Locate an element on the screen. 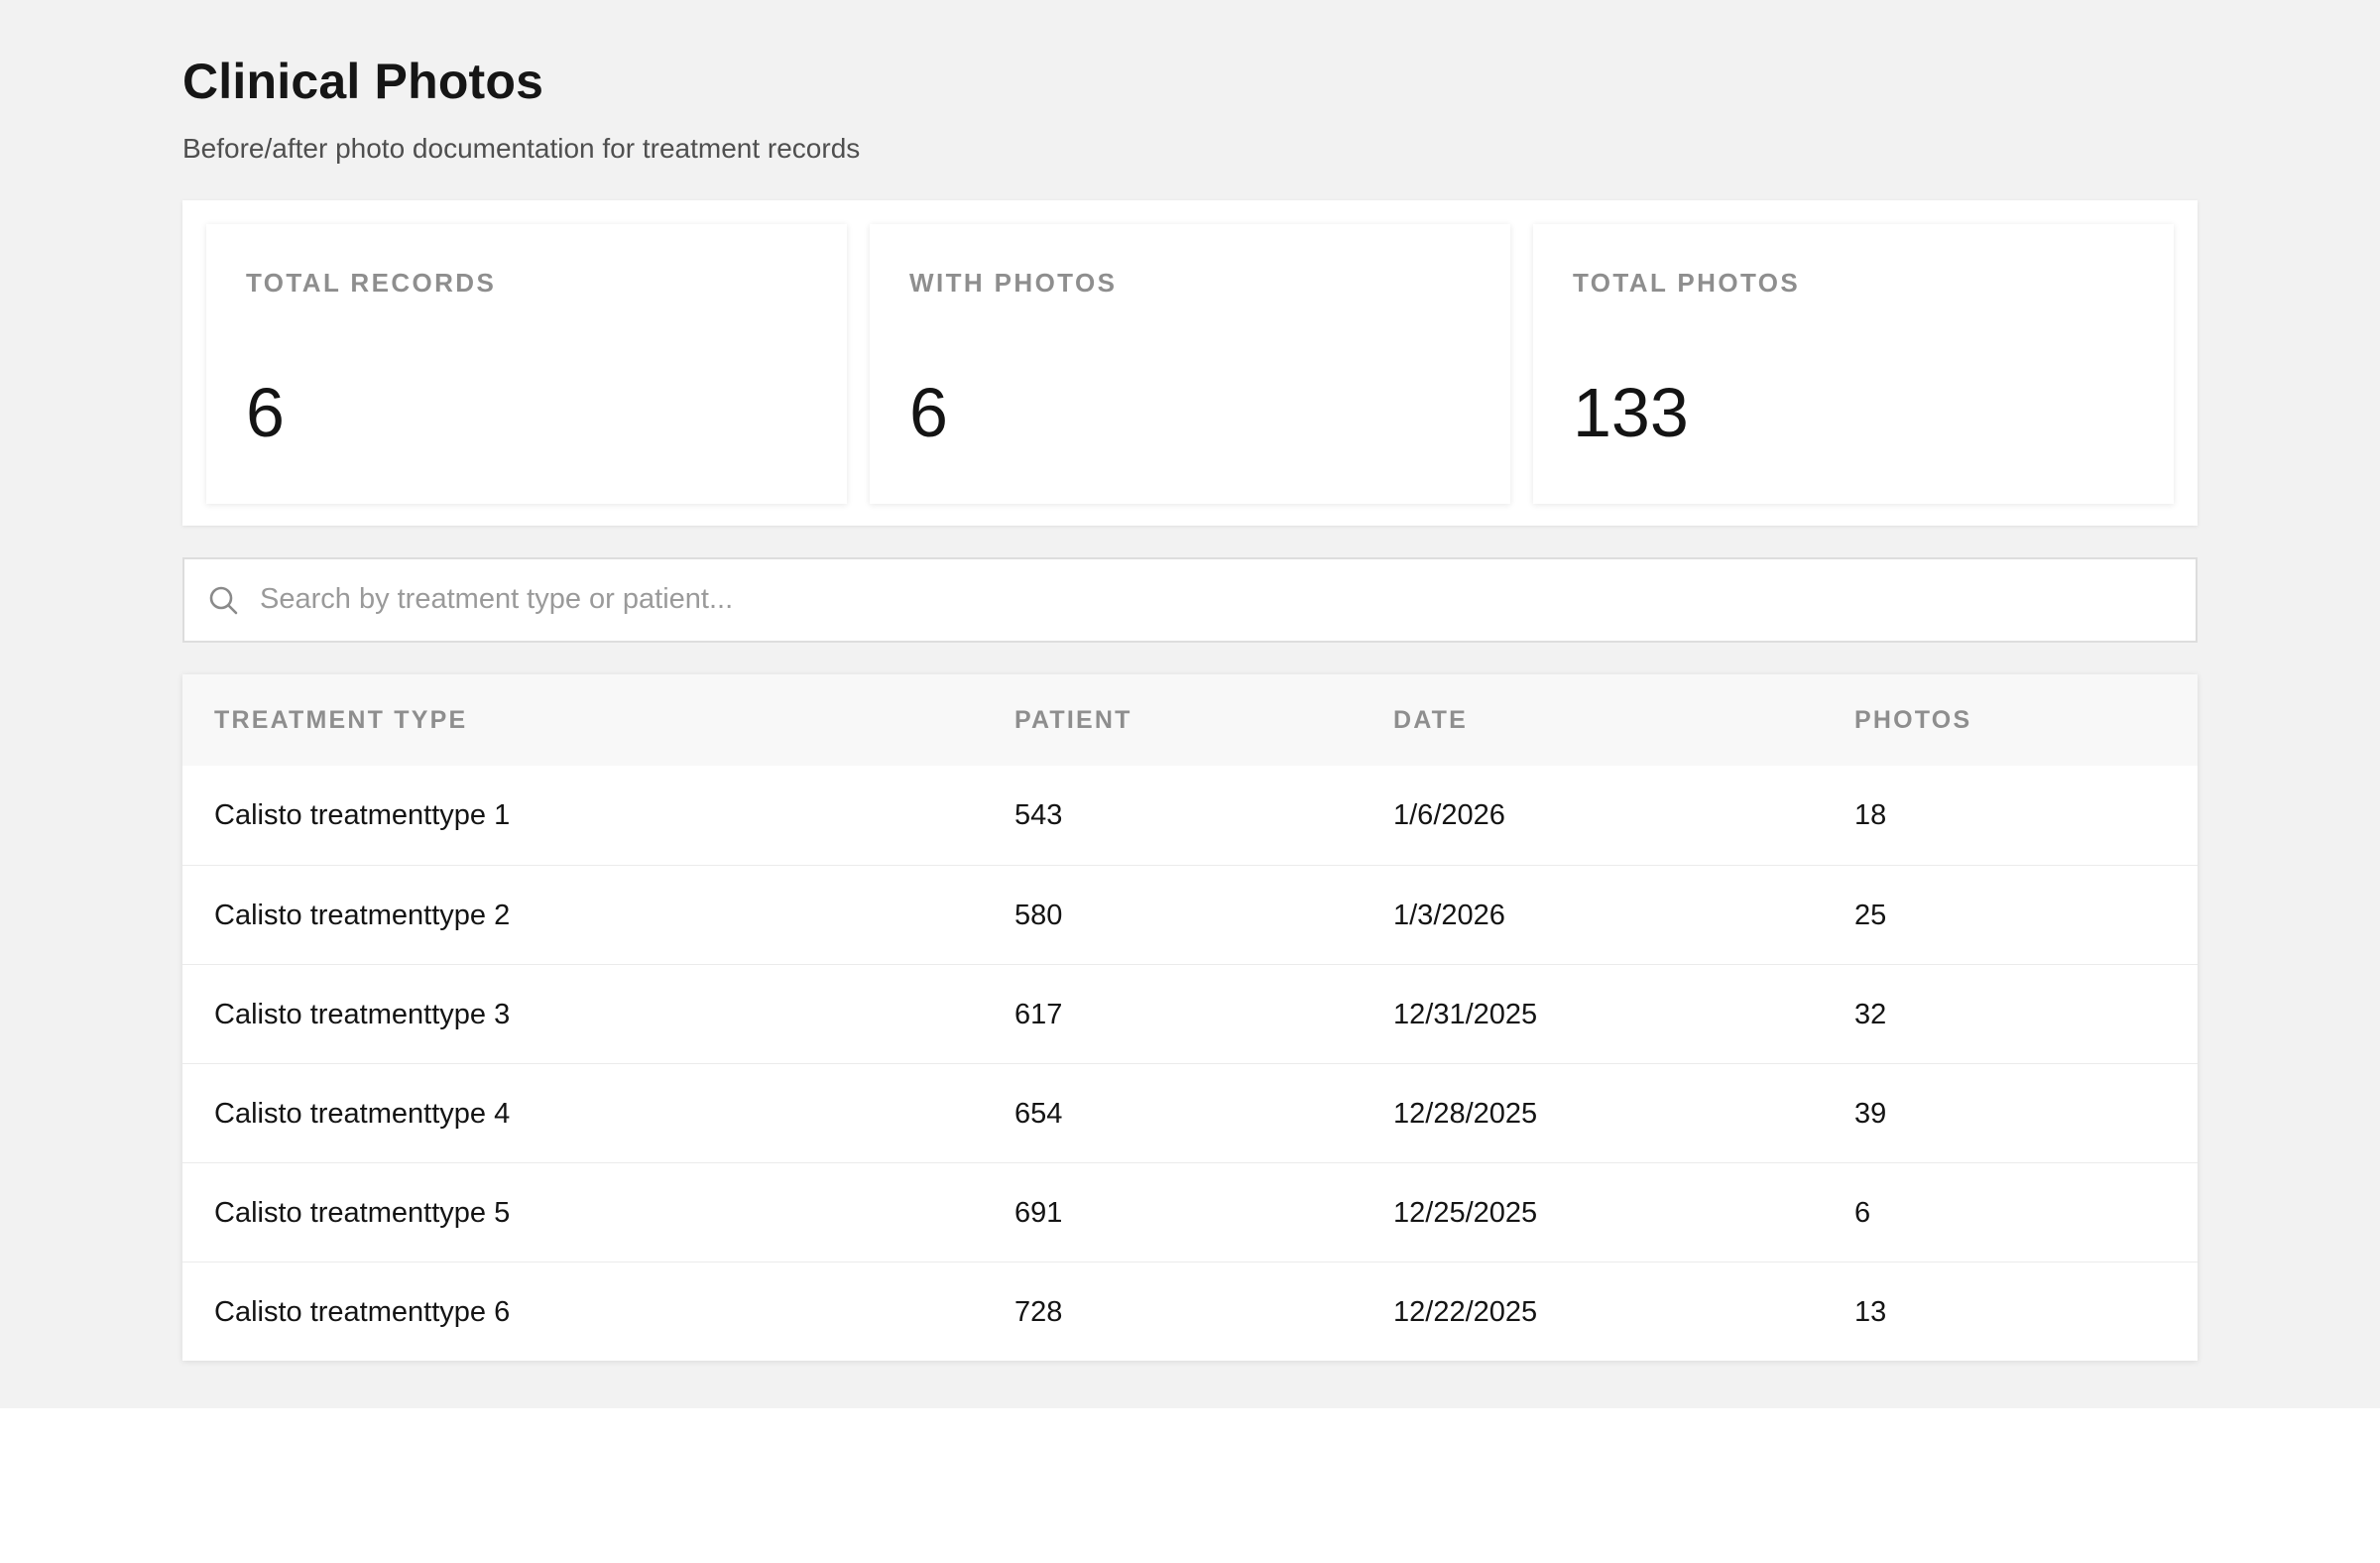 This screenshot has width=2380, height=1563. search-input is located at coordinates (1212, 599).